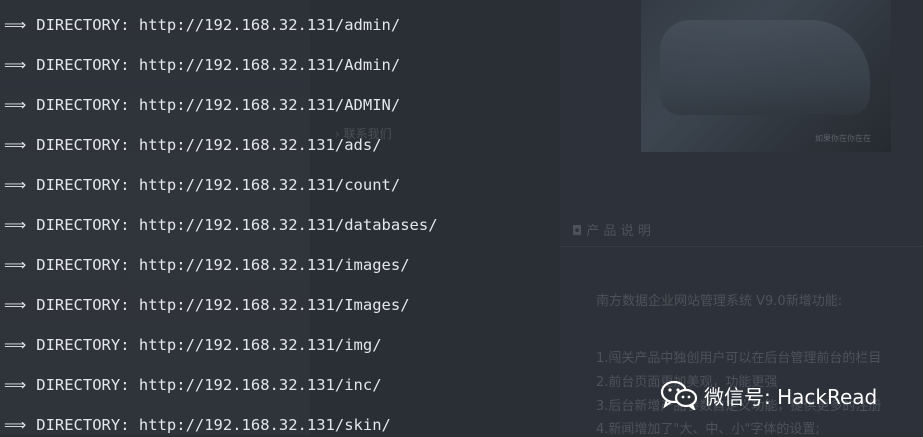  Describe the element at coordinates (274, 265) in the screenshot. I see `directory-url: http://192.168.32.131/images/` at that location.